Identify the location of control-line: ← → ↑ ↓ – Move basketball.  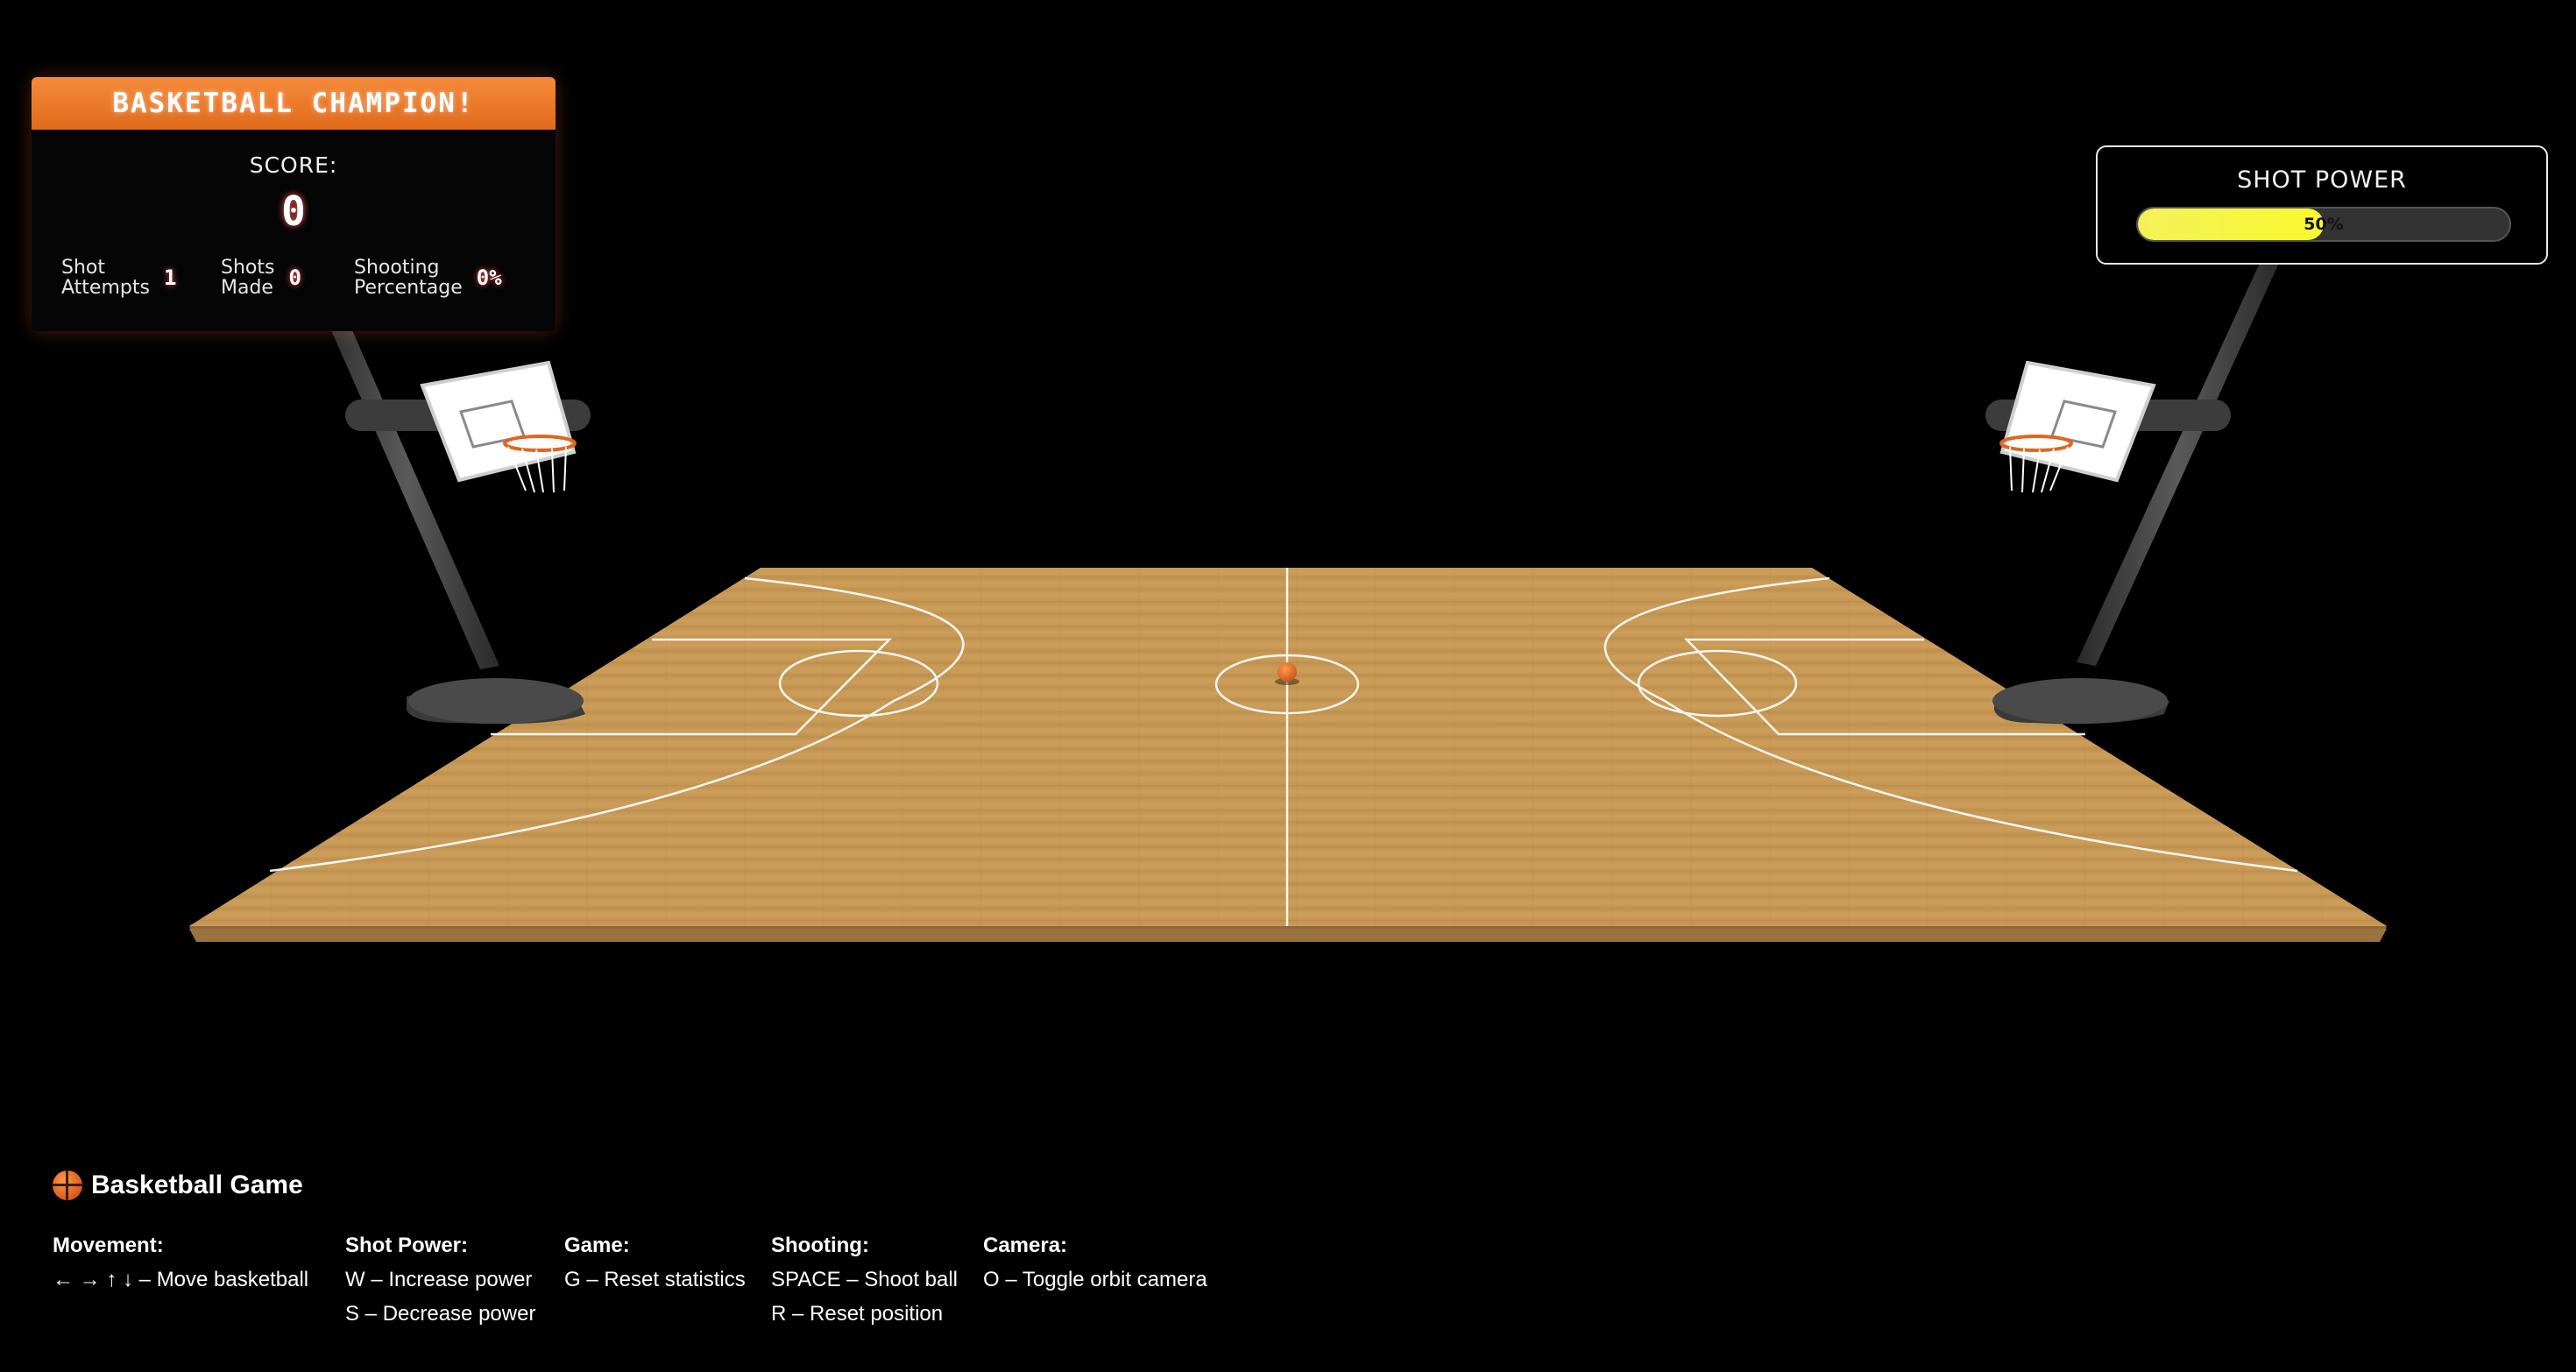
(181, 1280).